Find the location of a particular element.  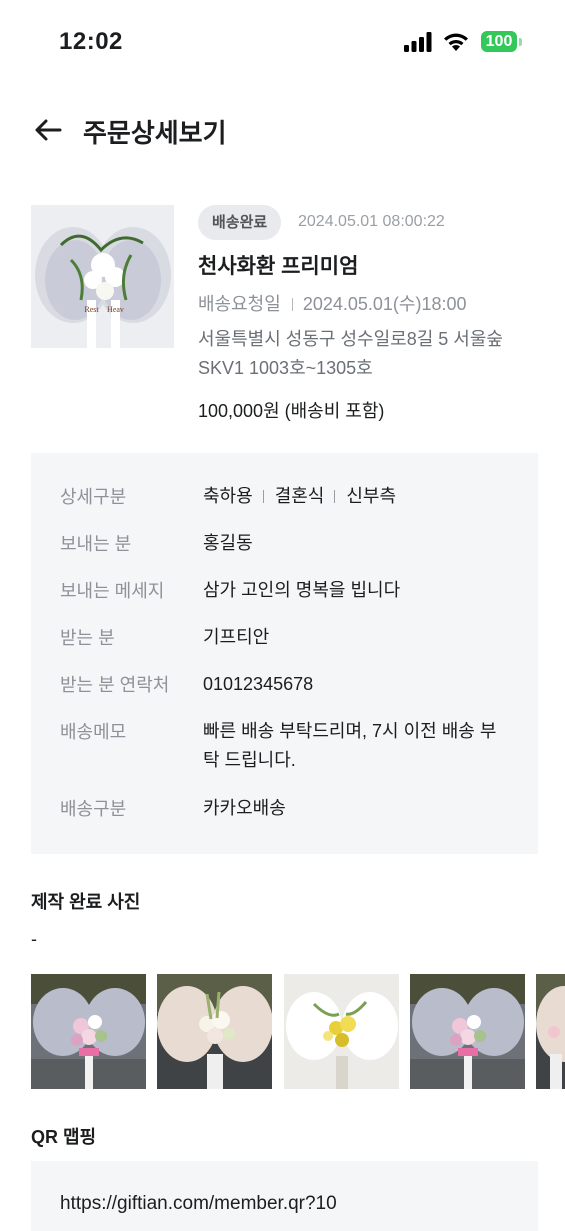

memo-label: 배송메모 is located at coordinates (93, 732).